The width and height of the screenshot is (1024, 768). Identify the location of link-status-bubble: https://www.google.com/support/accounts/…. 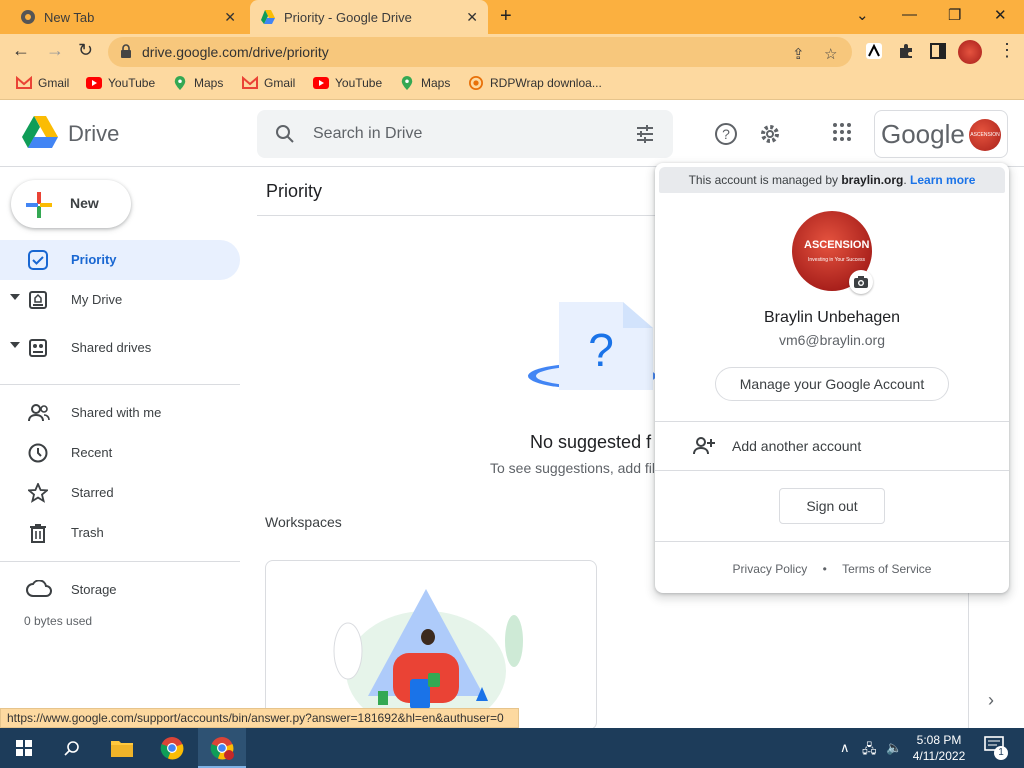
(259, 718).